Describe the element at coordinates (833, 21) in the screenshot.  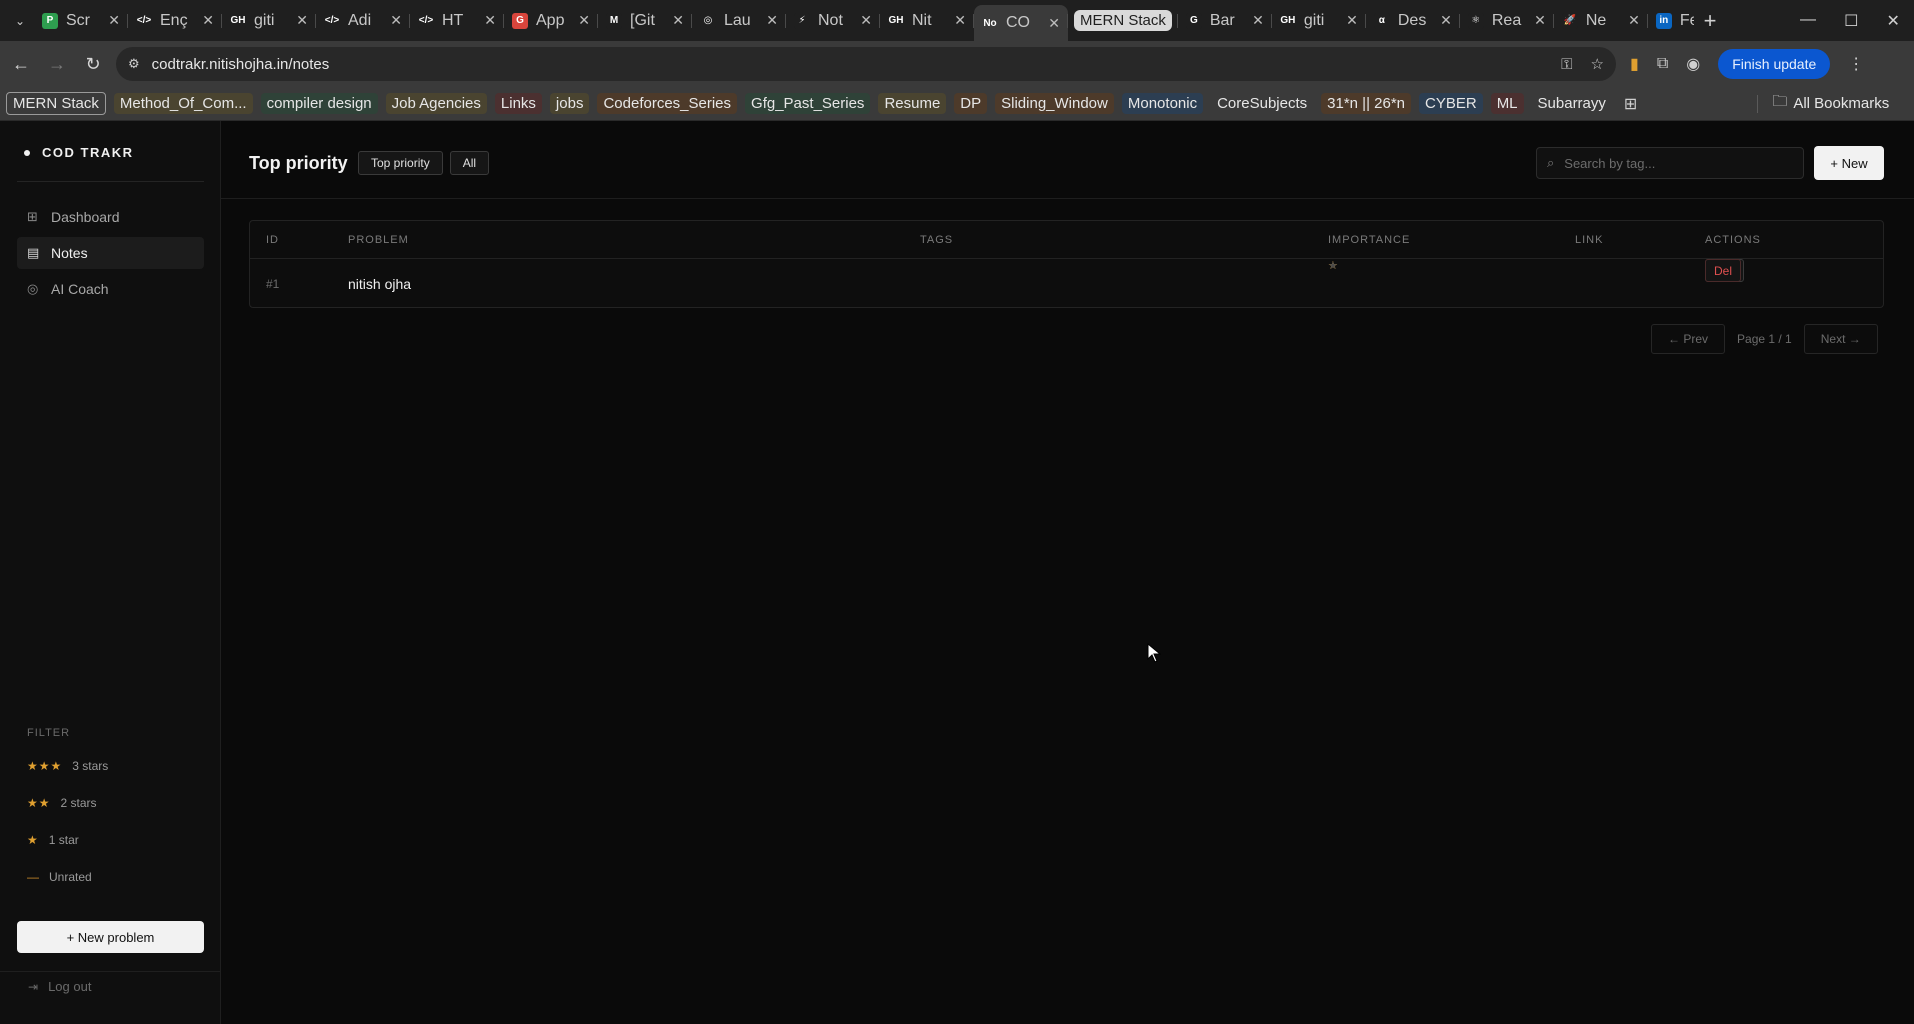
I see `browser-tab: ⚡ Not ✕` at that location.